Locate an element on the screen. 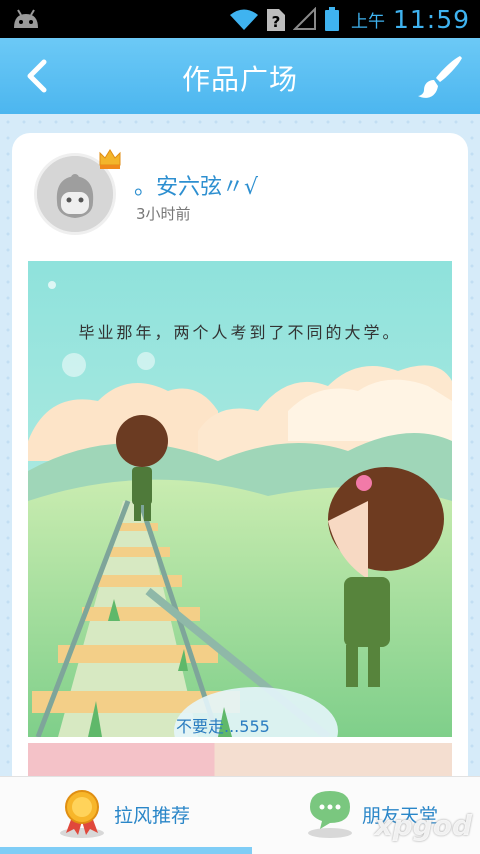 This screenshot has height=854, width=480. battery-icon is located at coordinates (331, 19).